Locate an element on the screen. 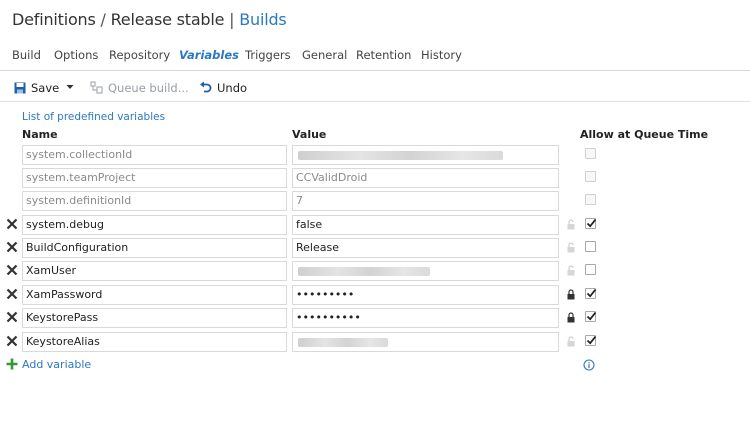 Image resolution: width=750 pixels, height=428 pixels. variable-value-field: CCValidDroid is located at coordinates (425, 178).